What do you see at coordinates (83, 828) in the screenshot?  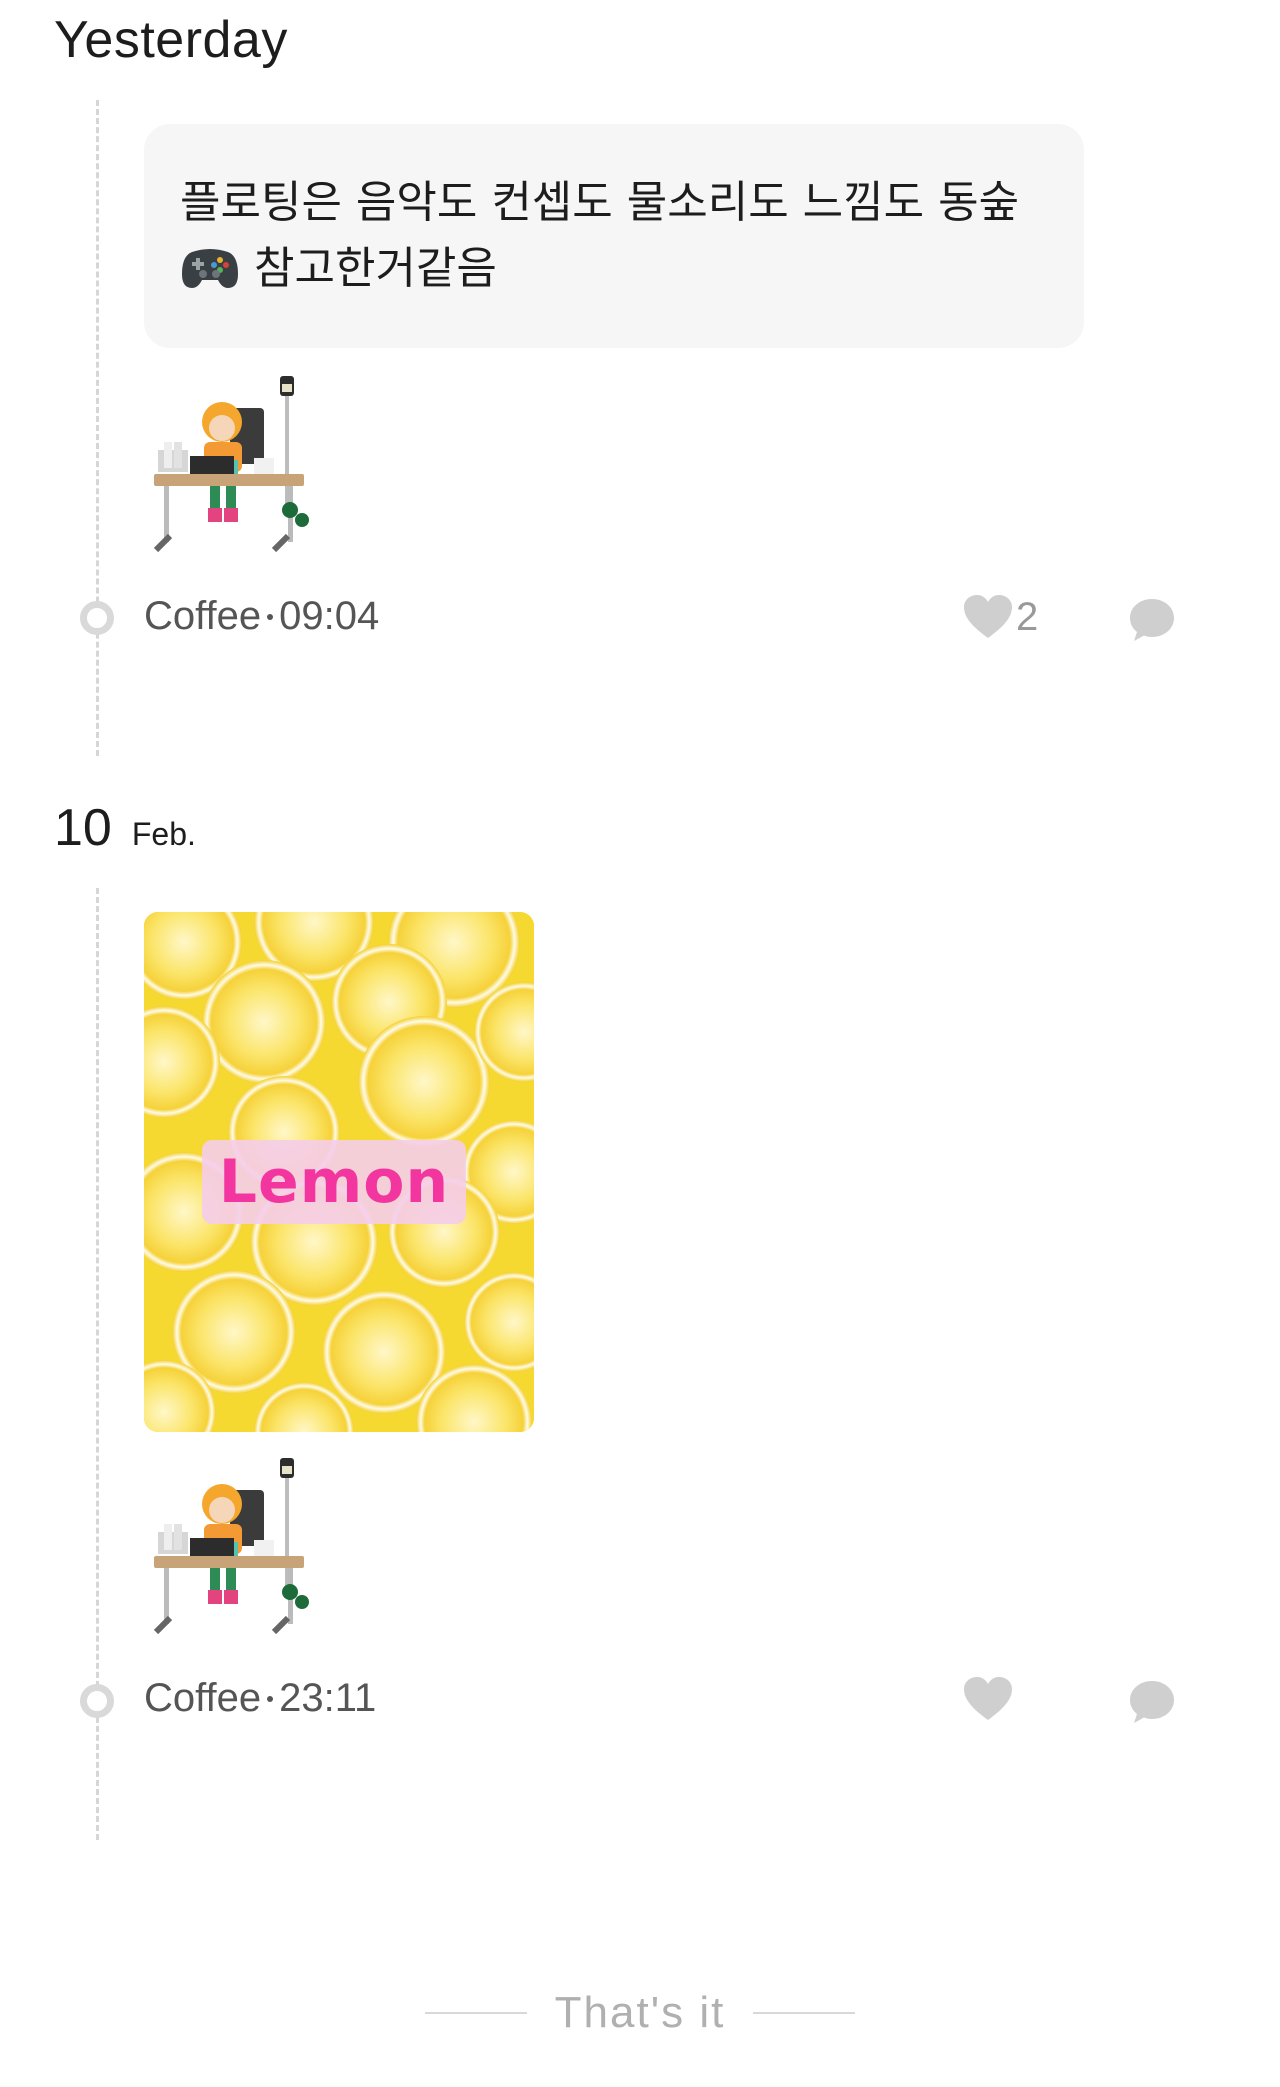 I see `date-day: 10` at bounding box center [83, 828].